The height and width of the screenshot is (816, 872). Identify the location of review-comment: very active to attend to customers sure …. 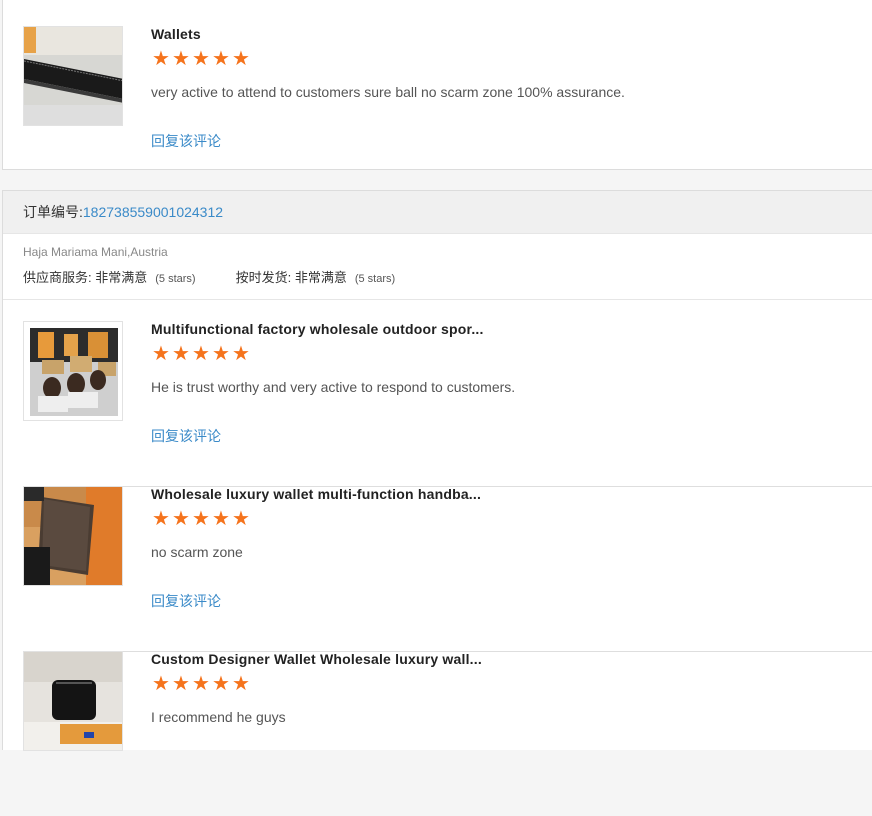
(388, 92).